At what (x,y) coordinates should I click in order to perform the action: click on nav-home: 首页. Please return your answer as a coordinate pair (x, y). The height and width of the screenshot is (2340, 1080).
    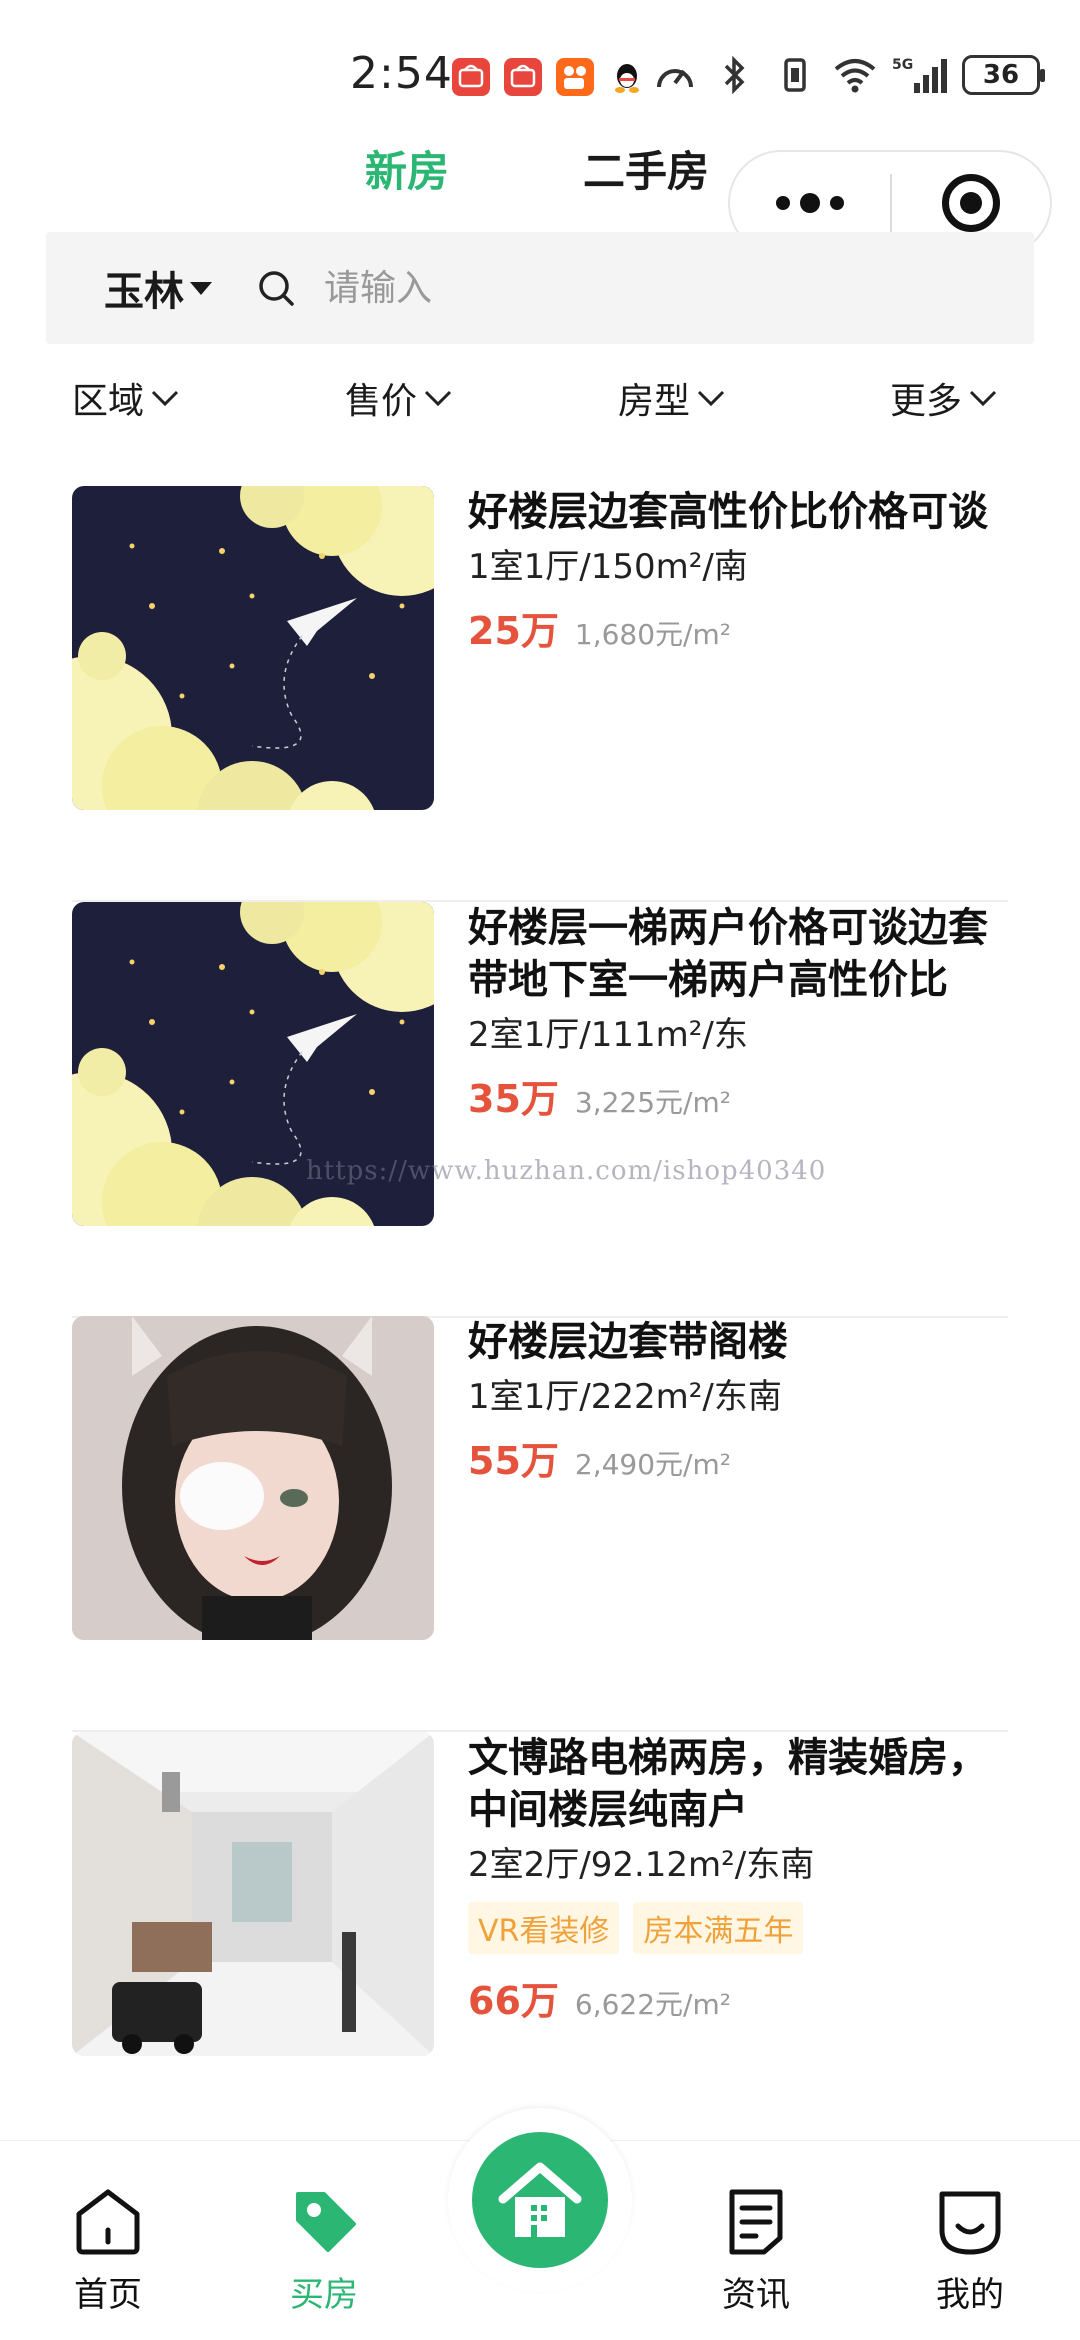
    Looking at the image, I should click on (108, 2249).